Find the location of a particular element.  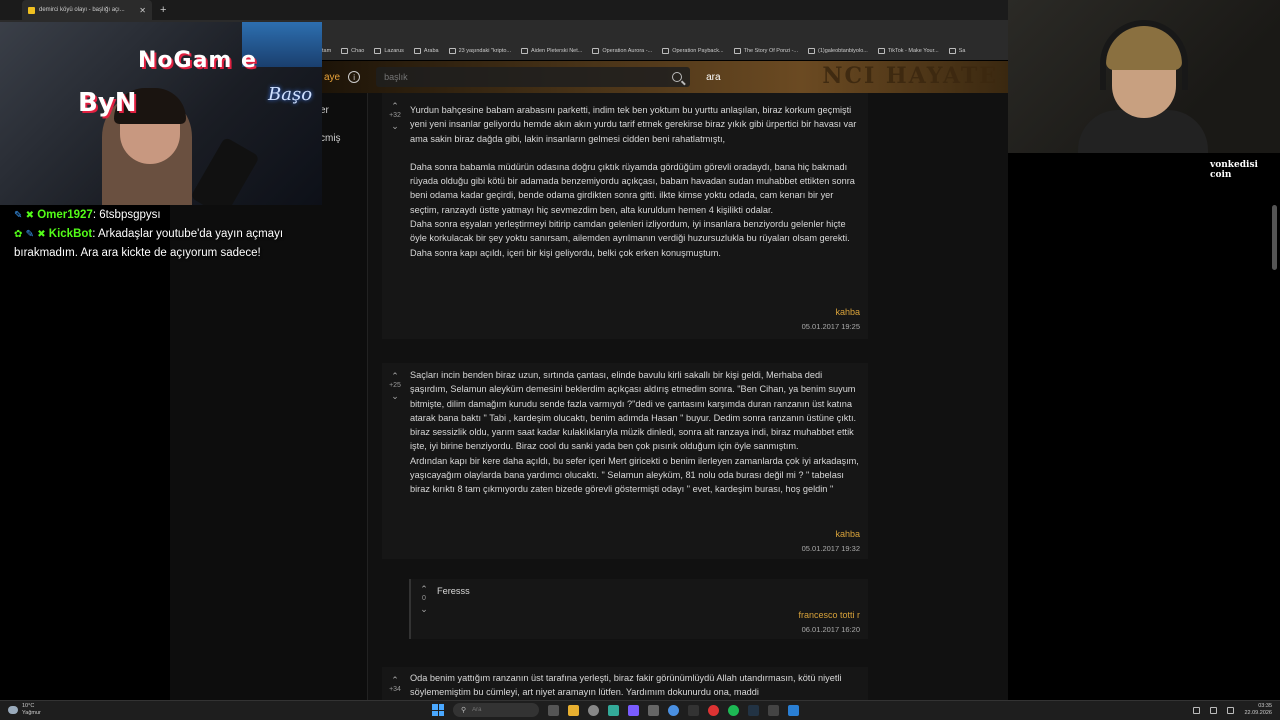

windows-start-icon is located at coordinates (438, 710).